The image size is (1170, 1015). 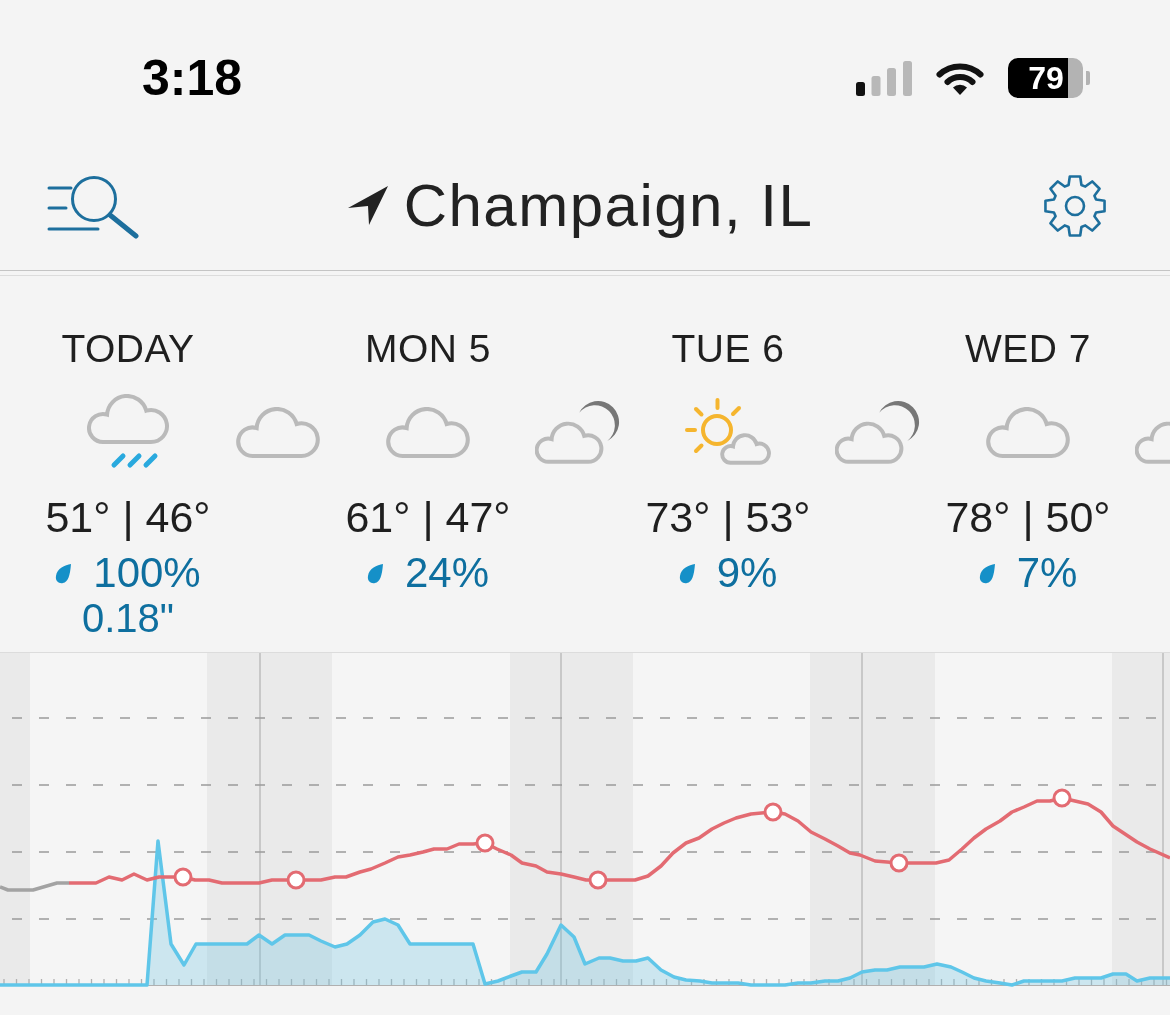 What do you see at coordinates (447, 573) in the screenshot?
I see `precipitation-chance: 24%` at bounding box center [447, 573].